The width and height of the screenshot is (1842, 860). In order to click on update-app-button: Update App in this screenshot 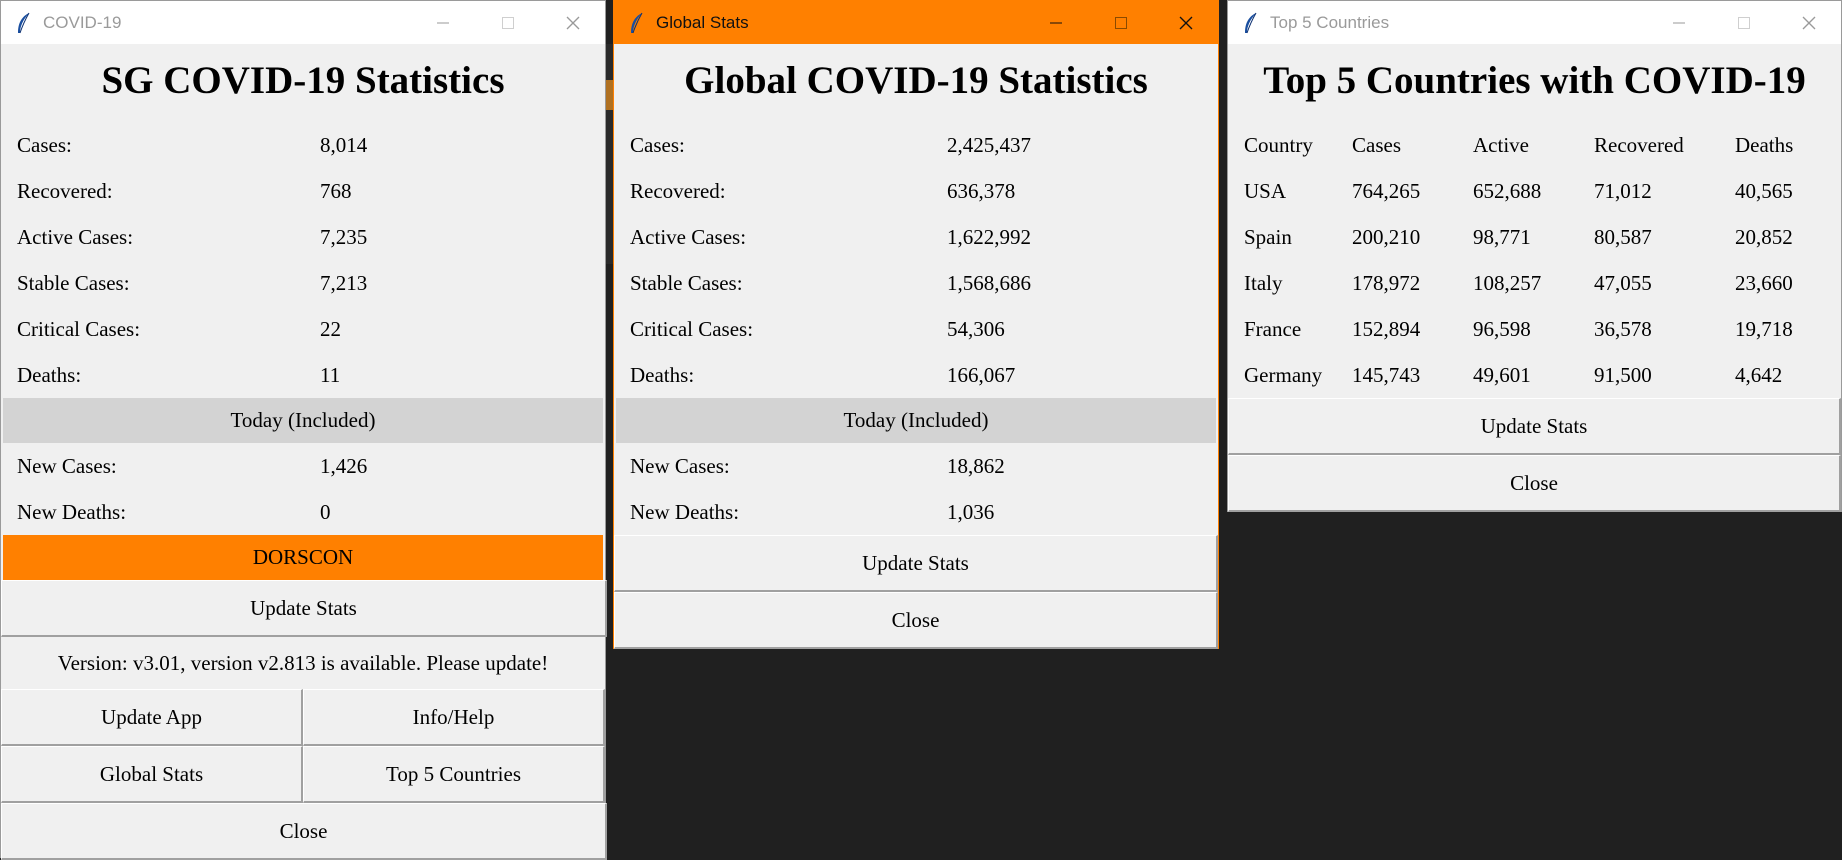, I will do `click(152, 717)`.